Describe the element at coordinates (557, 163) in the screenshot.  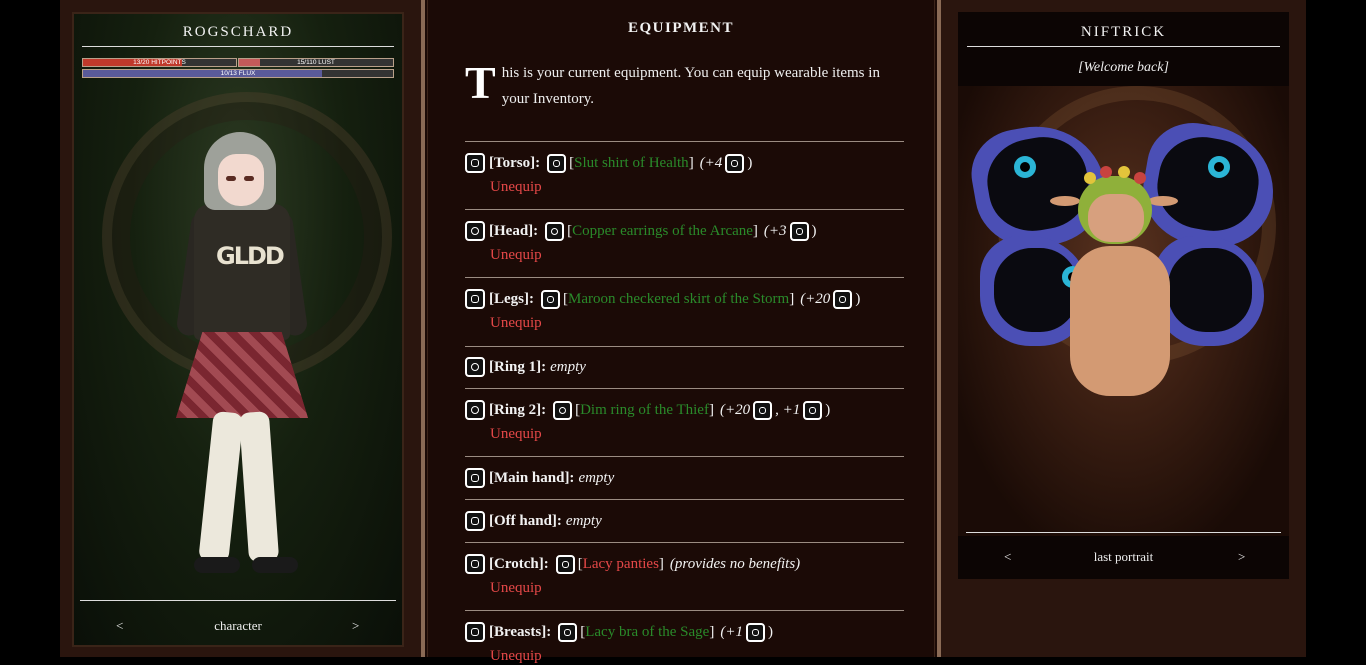
I see `shirt-icon` at that location.